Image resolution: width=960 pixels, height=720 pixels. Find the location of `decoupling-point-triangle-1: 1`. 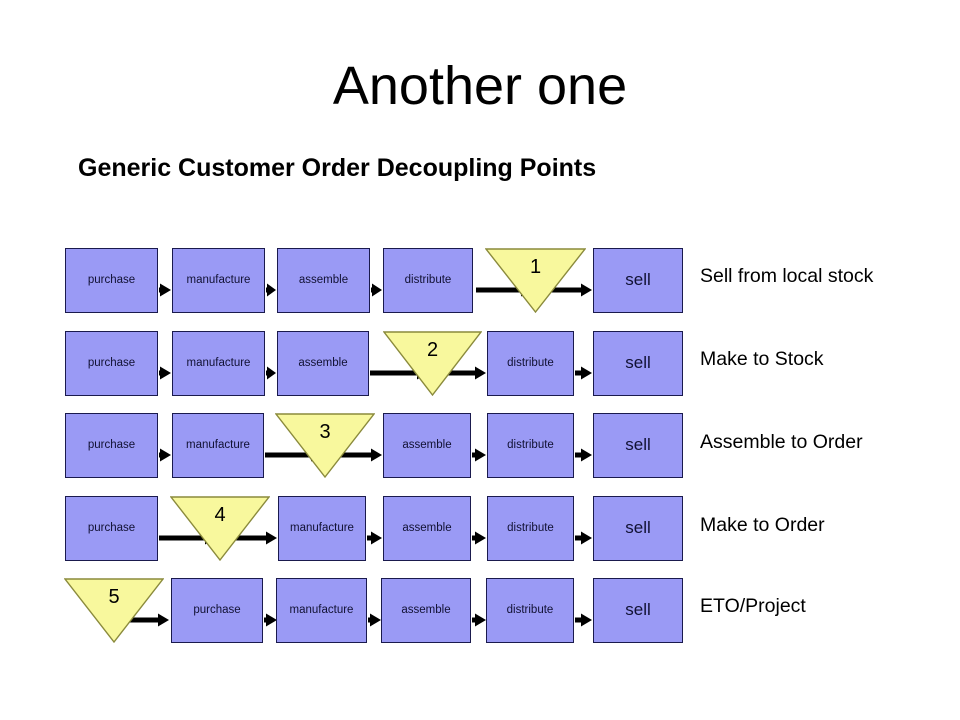

decoupling-point-triangle-1: 1 is located at coordinates (535, 280).